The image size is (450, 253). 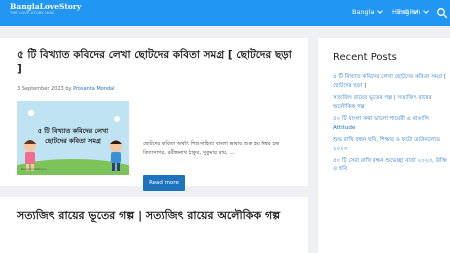 I want to click on by-label: by, so click(x=68, y=89).